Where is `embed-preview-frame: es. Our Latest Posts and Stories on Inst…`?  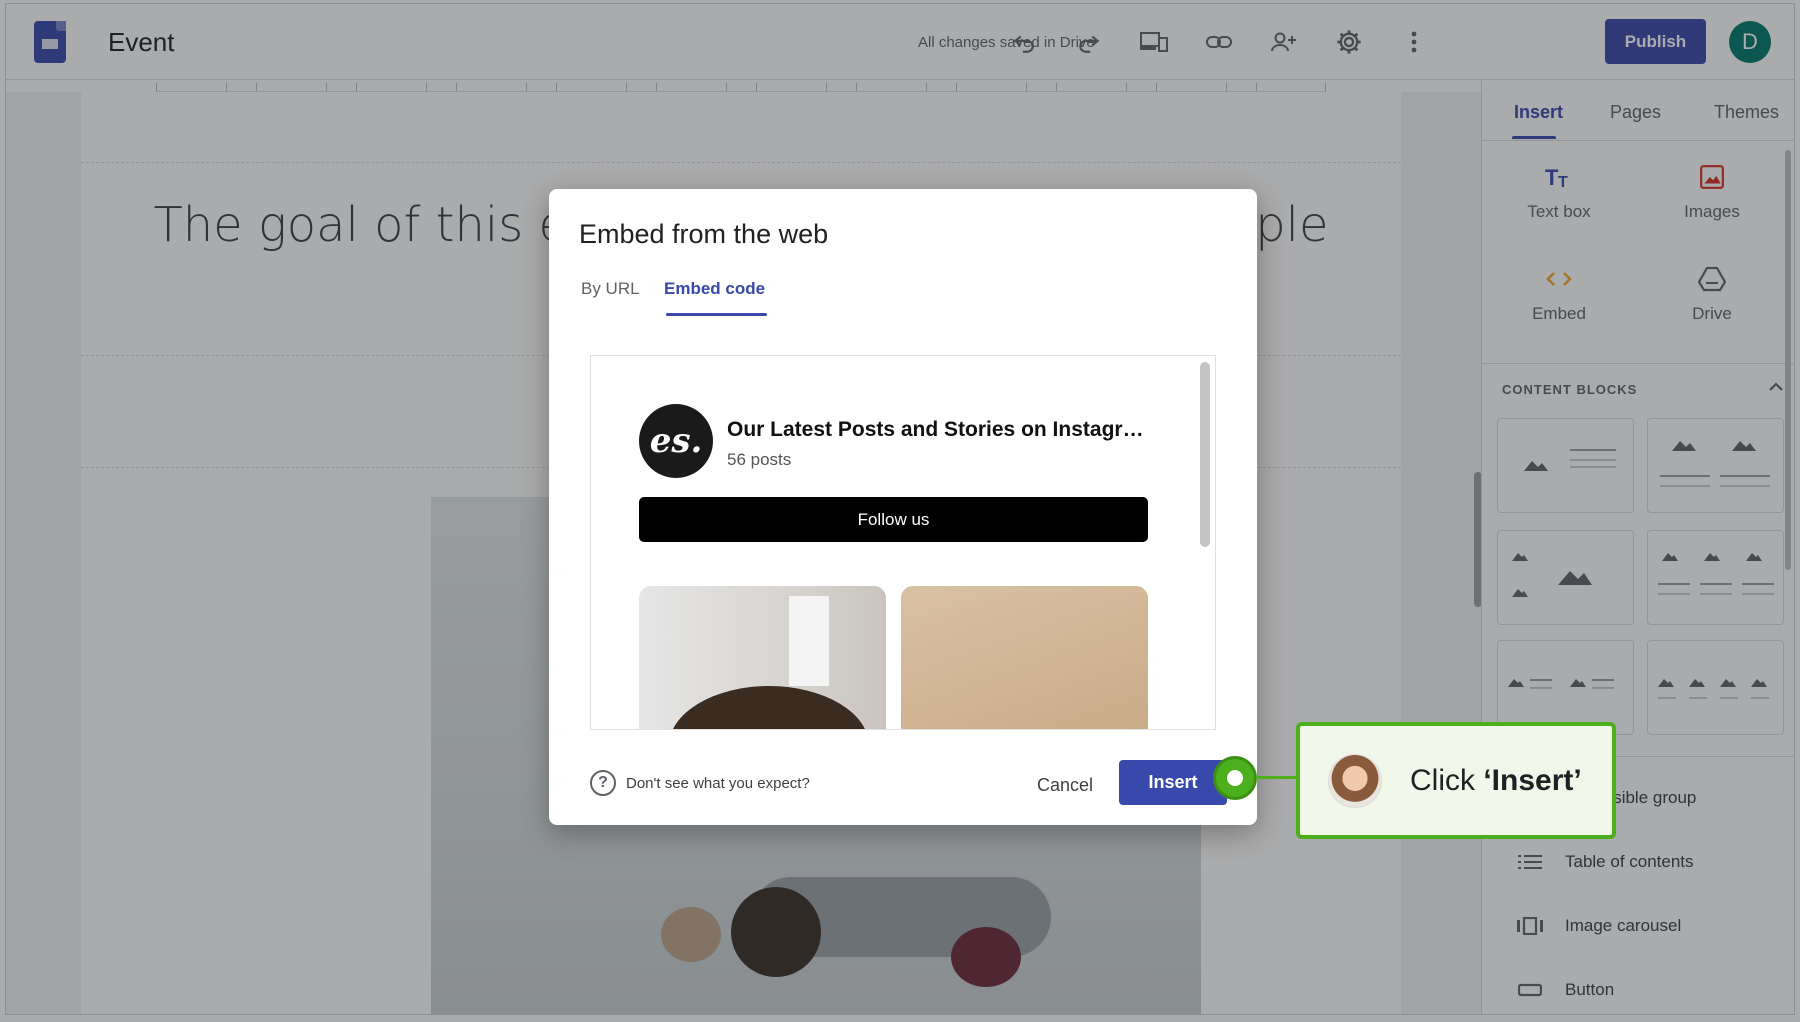
embed-preview-frame: es. Our Latest Posts and Stories on Inst… is located at coordinates (903, 542).